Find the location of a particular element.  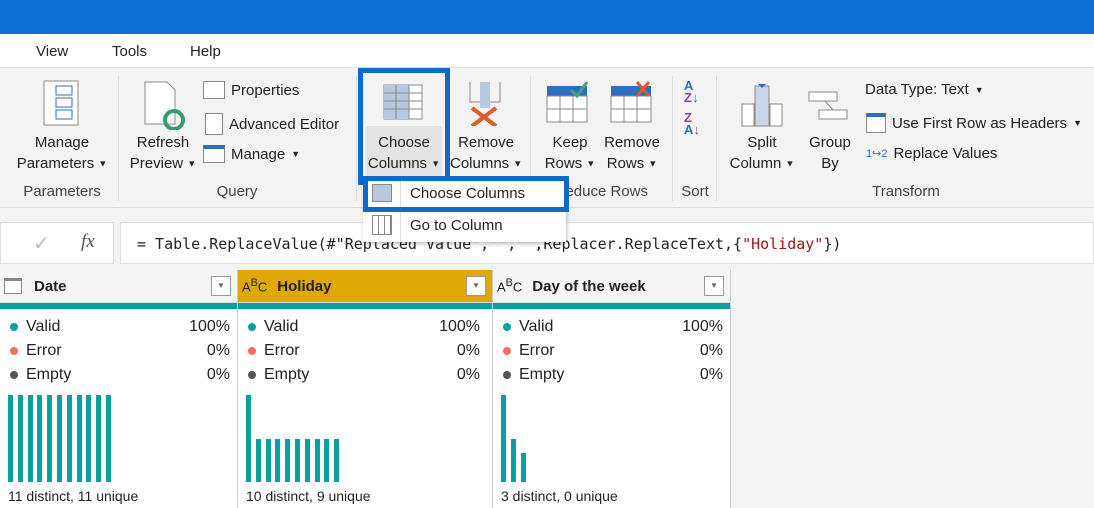

data-type-dropdown: Data Type: Text ▼ is located at coordinates (924, 89).